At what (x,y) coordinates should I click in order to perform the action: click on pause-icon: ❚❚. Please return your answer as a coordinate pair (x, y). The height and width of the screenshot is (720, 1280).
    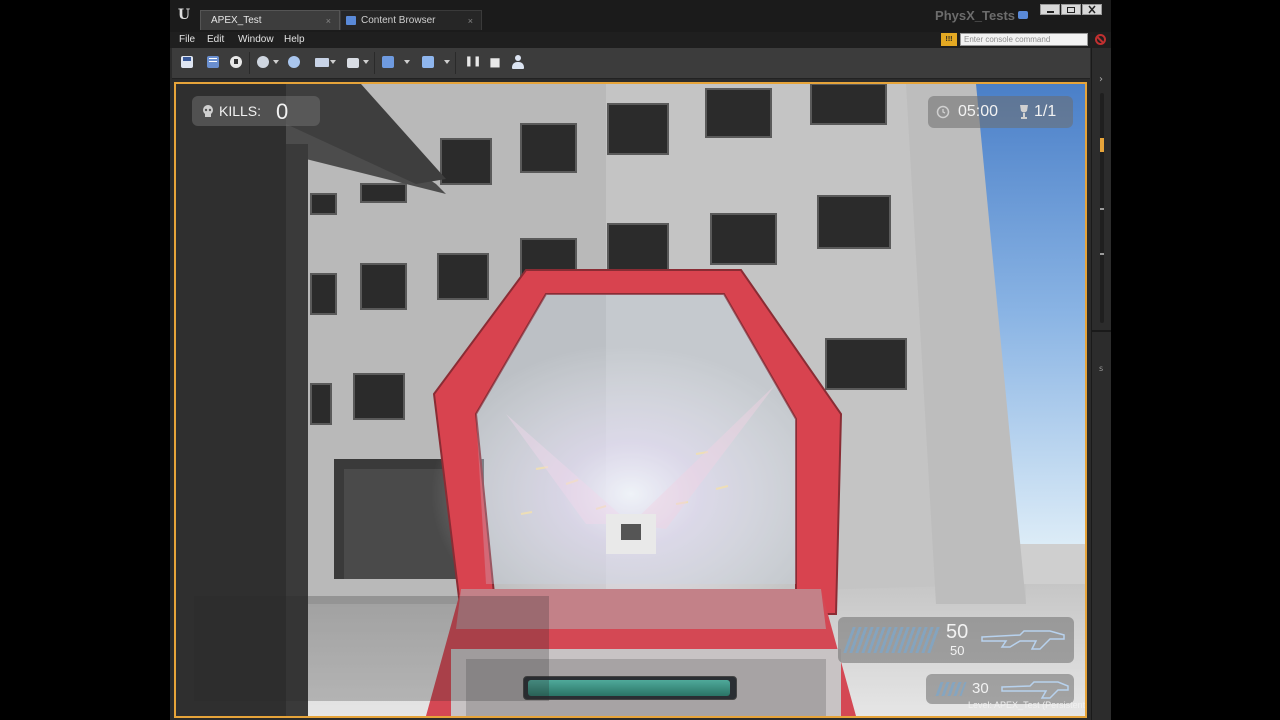
    Looking at the image, I should click on (473, 62).